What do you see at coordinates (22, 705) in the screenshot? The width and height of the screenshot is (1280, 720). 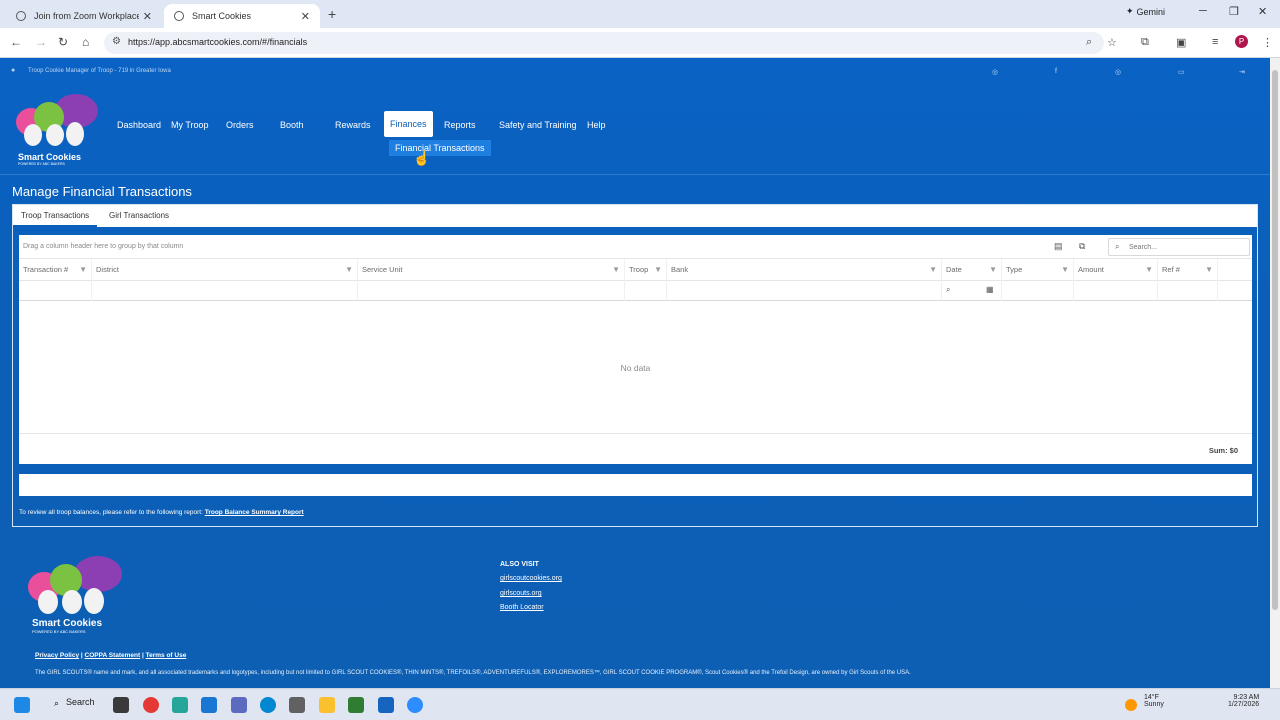 I see `windows-start-icon` at bounding box center [22, 705].